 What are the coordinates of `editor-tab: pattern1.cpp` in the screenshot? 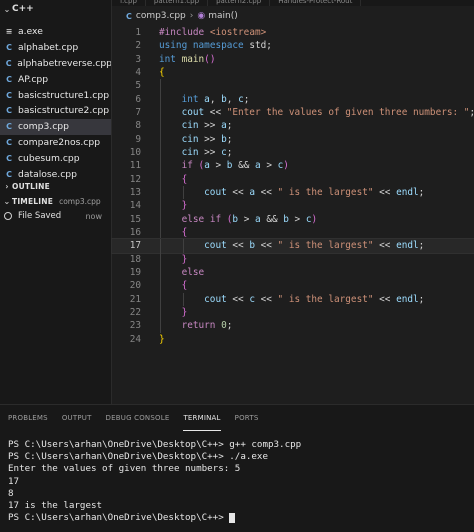 It's located at (177, 3).